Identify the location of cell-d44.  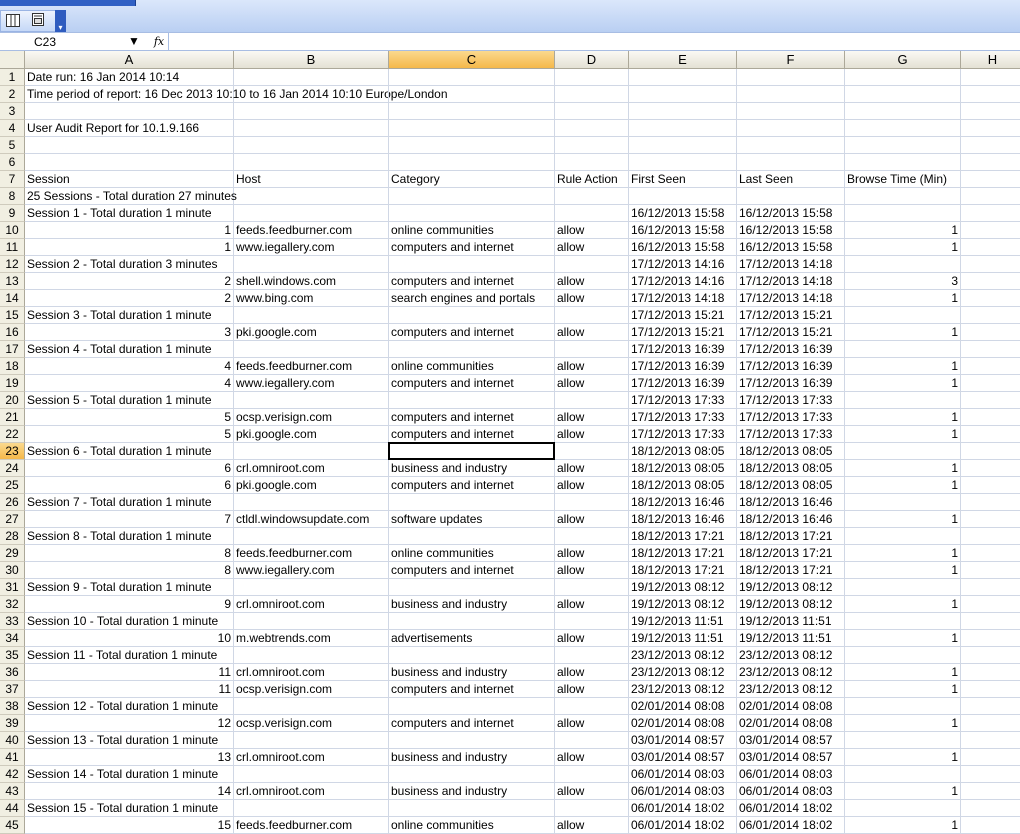
(592, 808).